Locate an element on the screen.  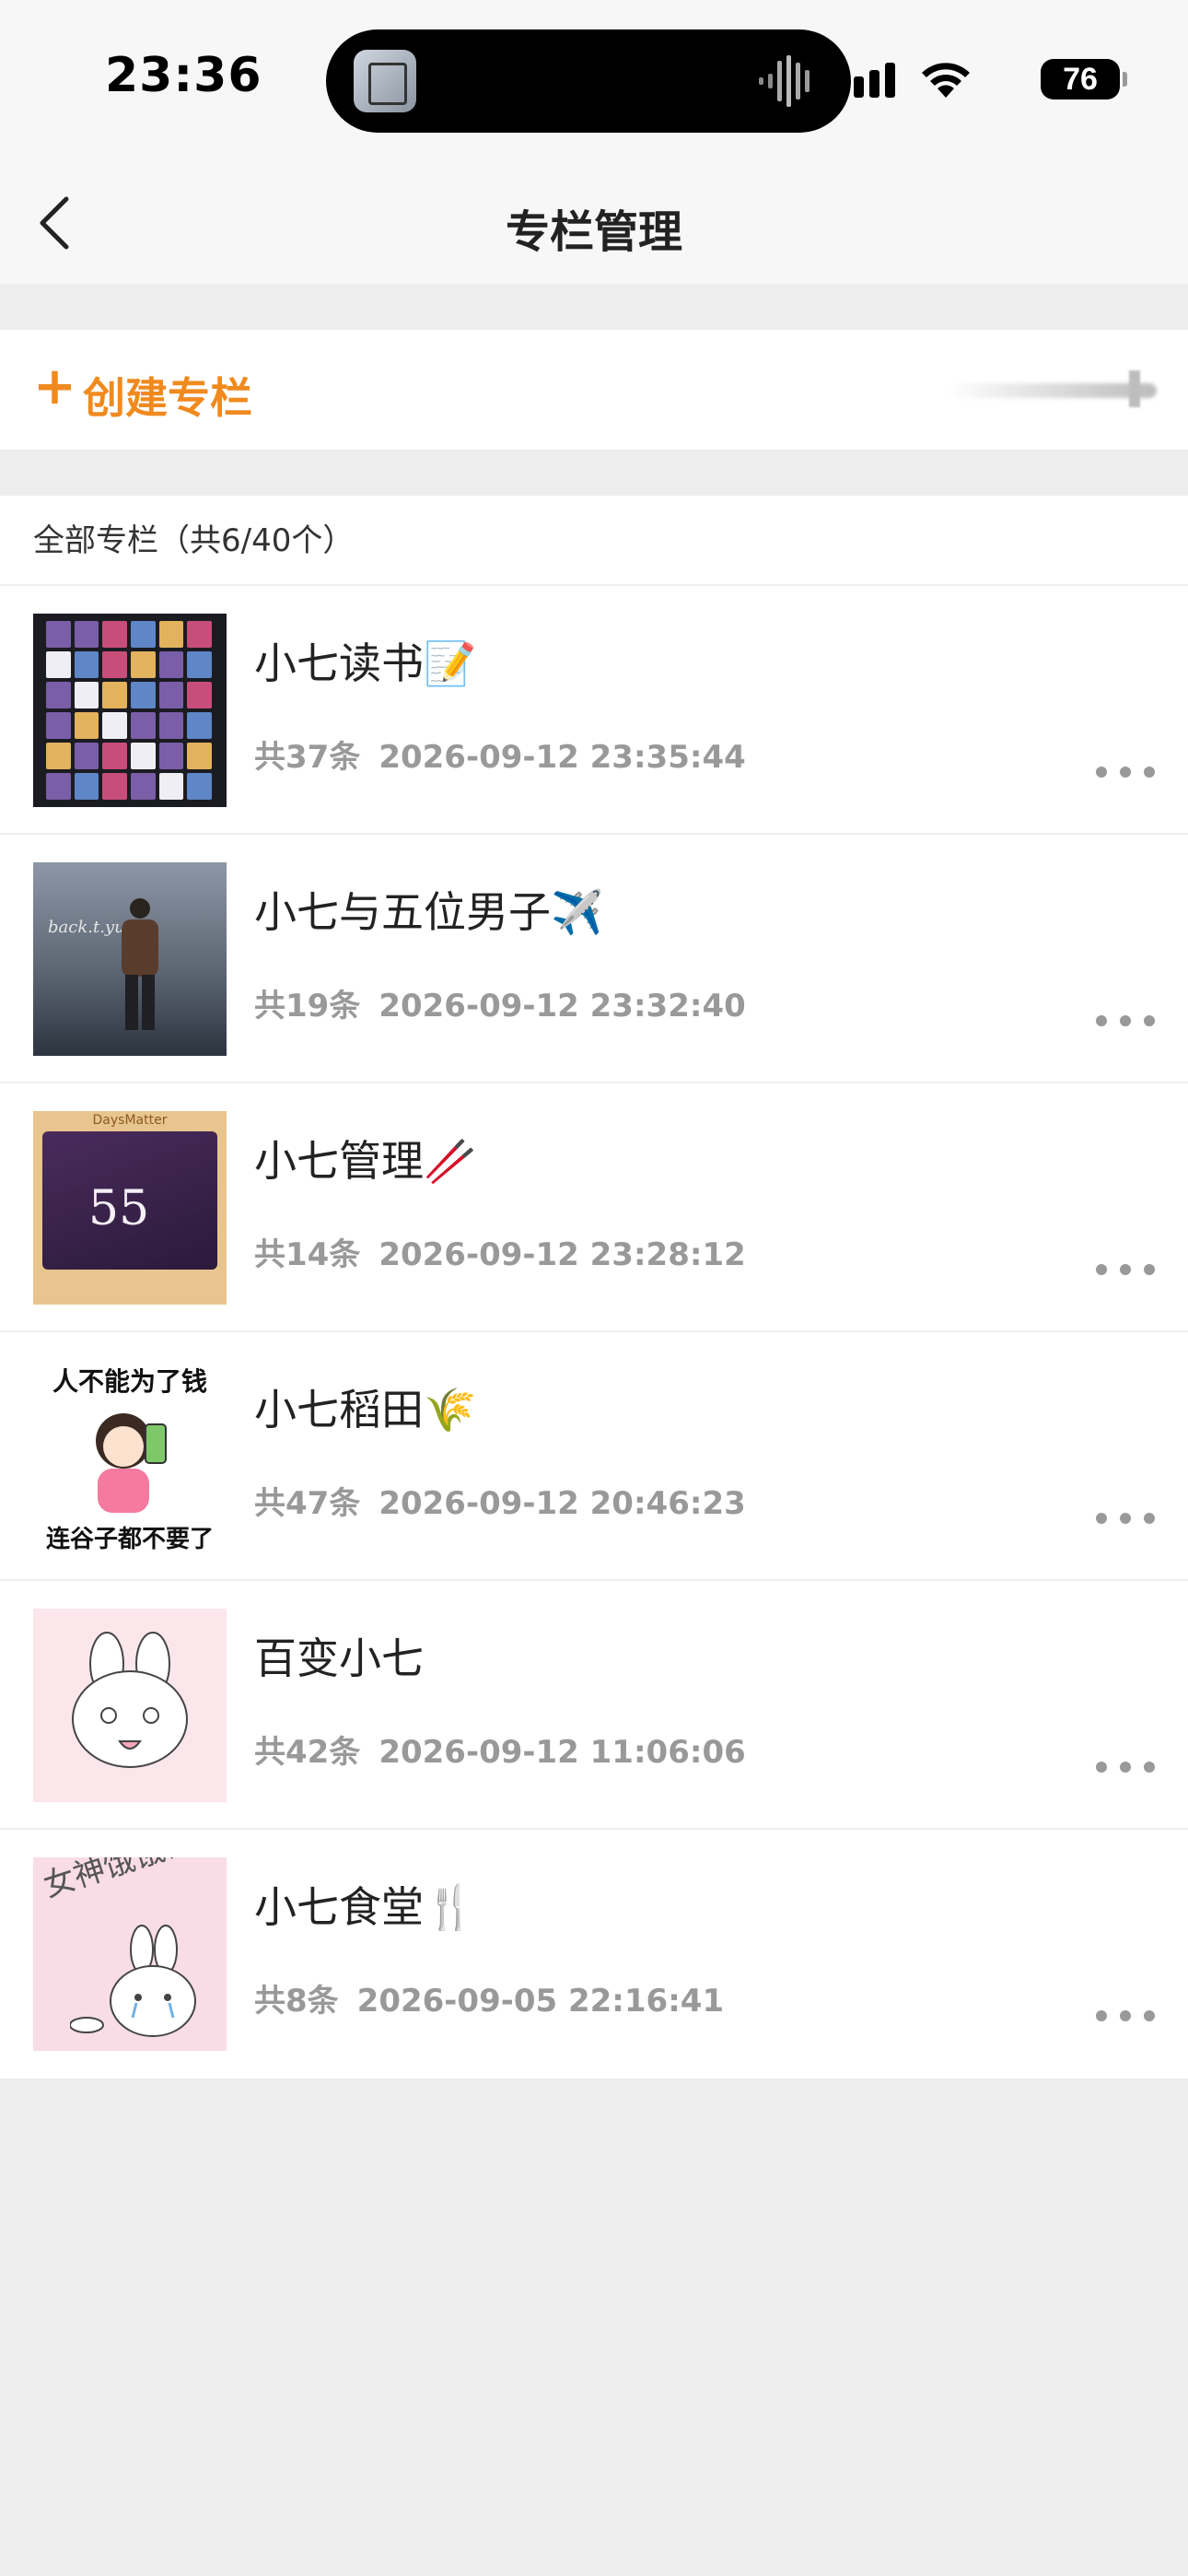
column-meta: 共42条 2026-09-12 11:06:06 is located at coordinates (500, 1749).